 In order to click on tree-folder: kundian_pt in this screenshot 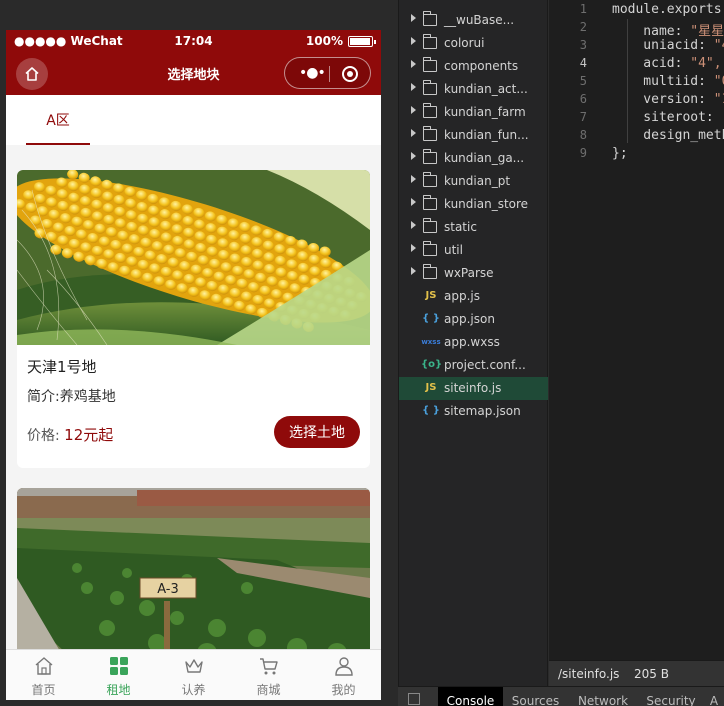, I will do `click(473, 181)`.